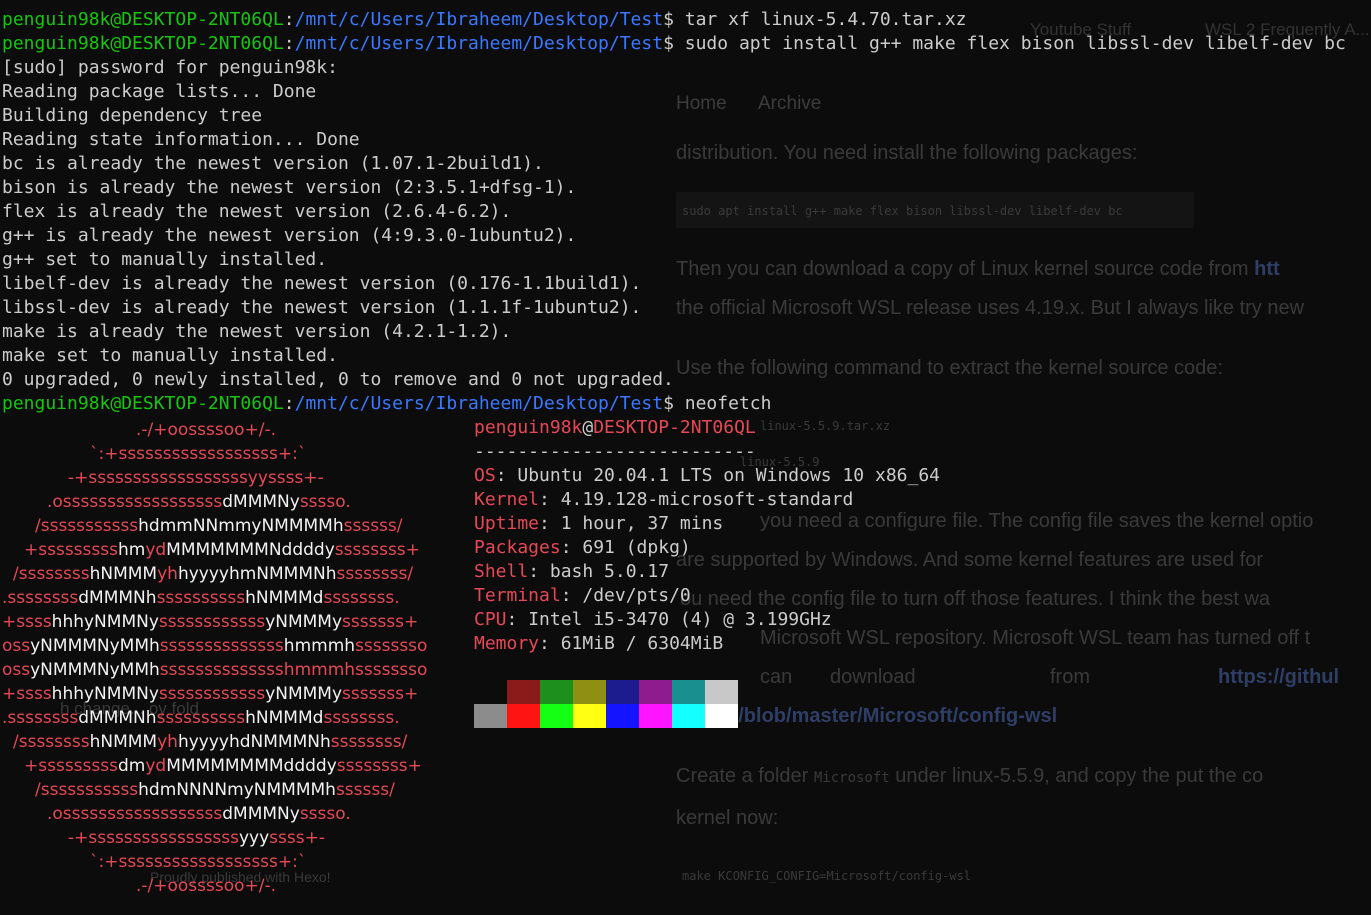 This screenshot has width=1371, height=915. Describe the element at coordinates (251, 766) in the screenshot. I see `logo-segment: MMMMMMMMddddy` at that location.